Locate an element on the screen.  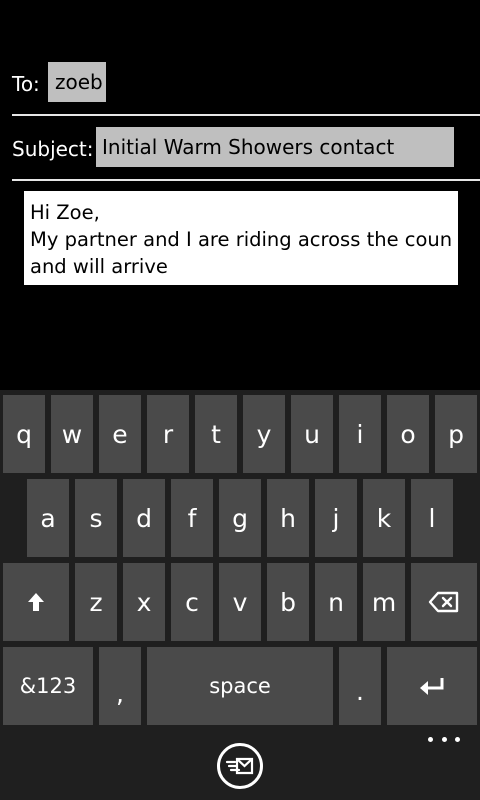
space-key: space is located at coordinates (240, 686).